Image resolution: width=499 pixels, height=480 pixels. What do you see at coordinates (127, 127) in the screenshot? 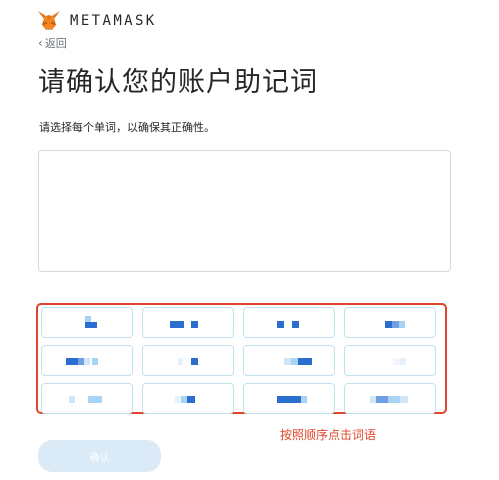
I see `page-subtitle: 请选择每个单词，以确保其正确性。` at bounding box center [127, 127].